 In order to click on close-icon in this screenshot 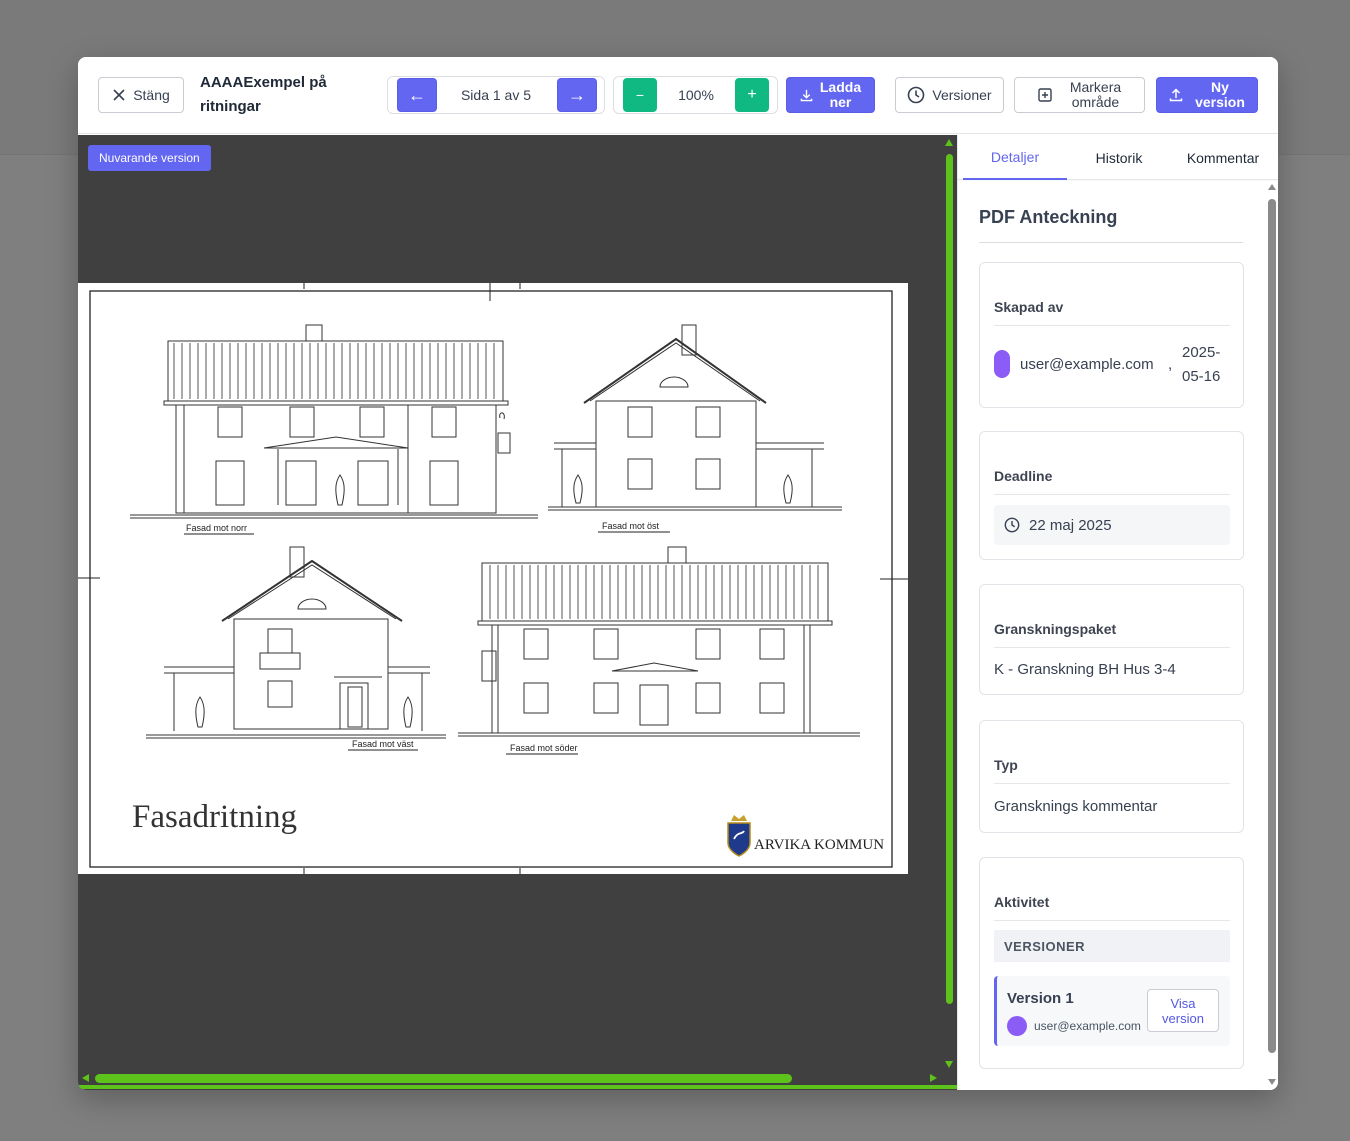, I will do `click(119, 95)`.